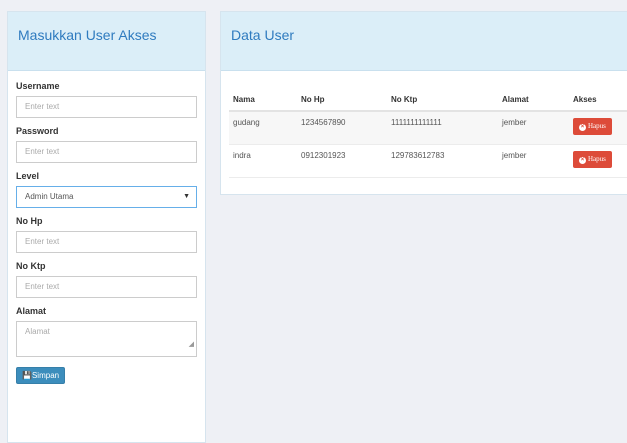 The width and height of the screenshot is (627, 443). Describe the element at coordinates (45, 375) in the screenshot. I see `save-button-label: Simpan` at that location.